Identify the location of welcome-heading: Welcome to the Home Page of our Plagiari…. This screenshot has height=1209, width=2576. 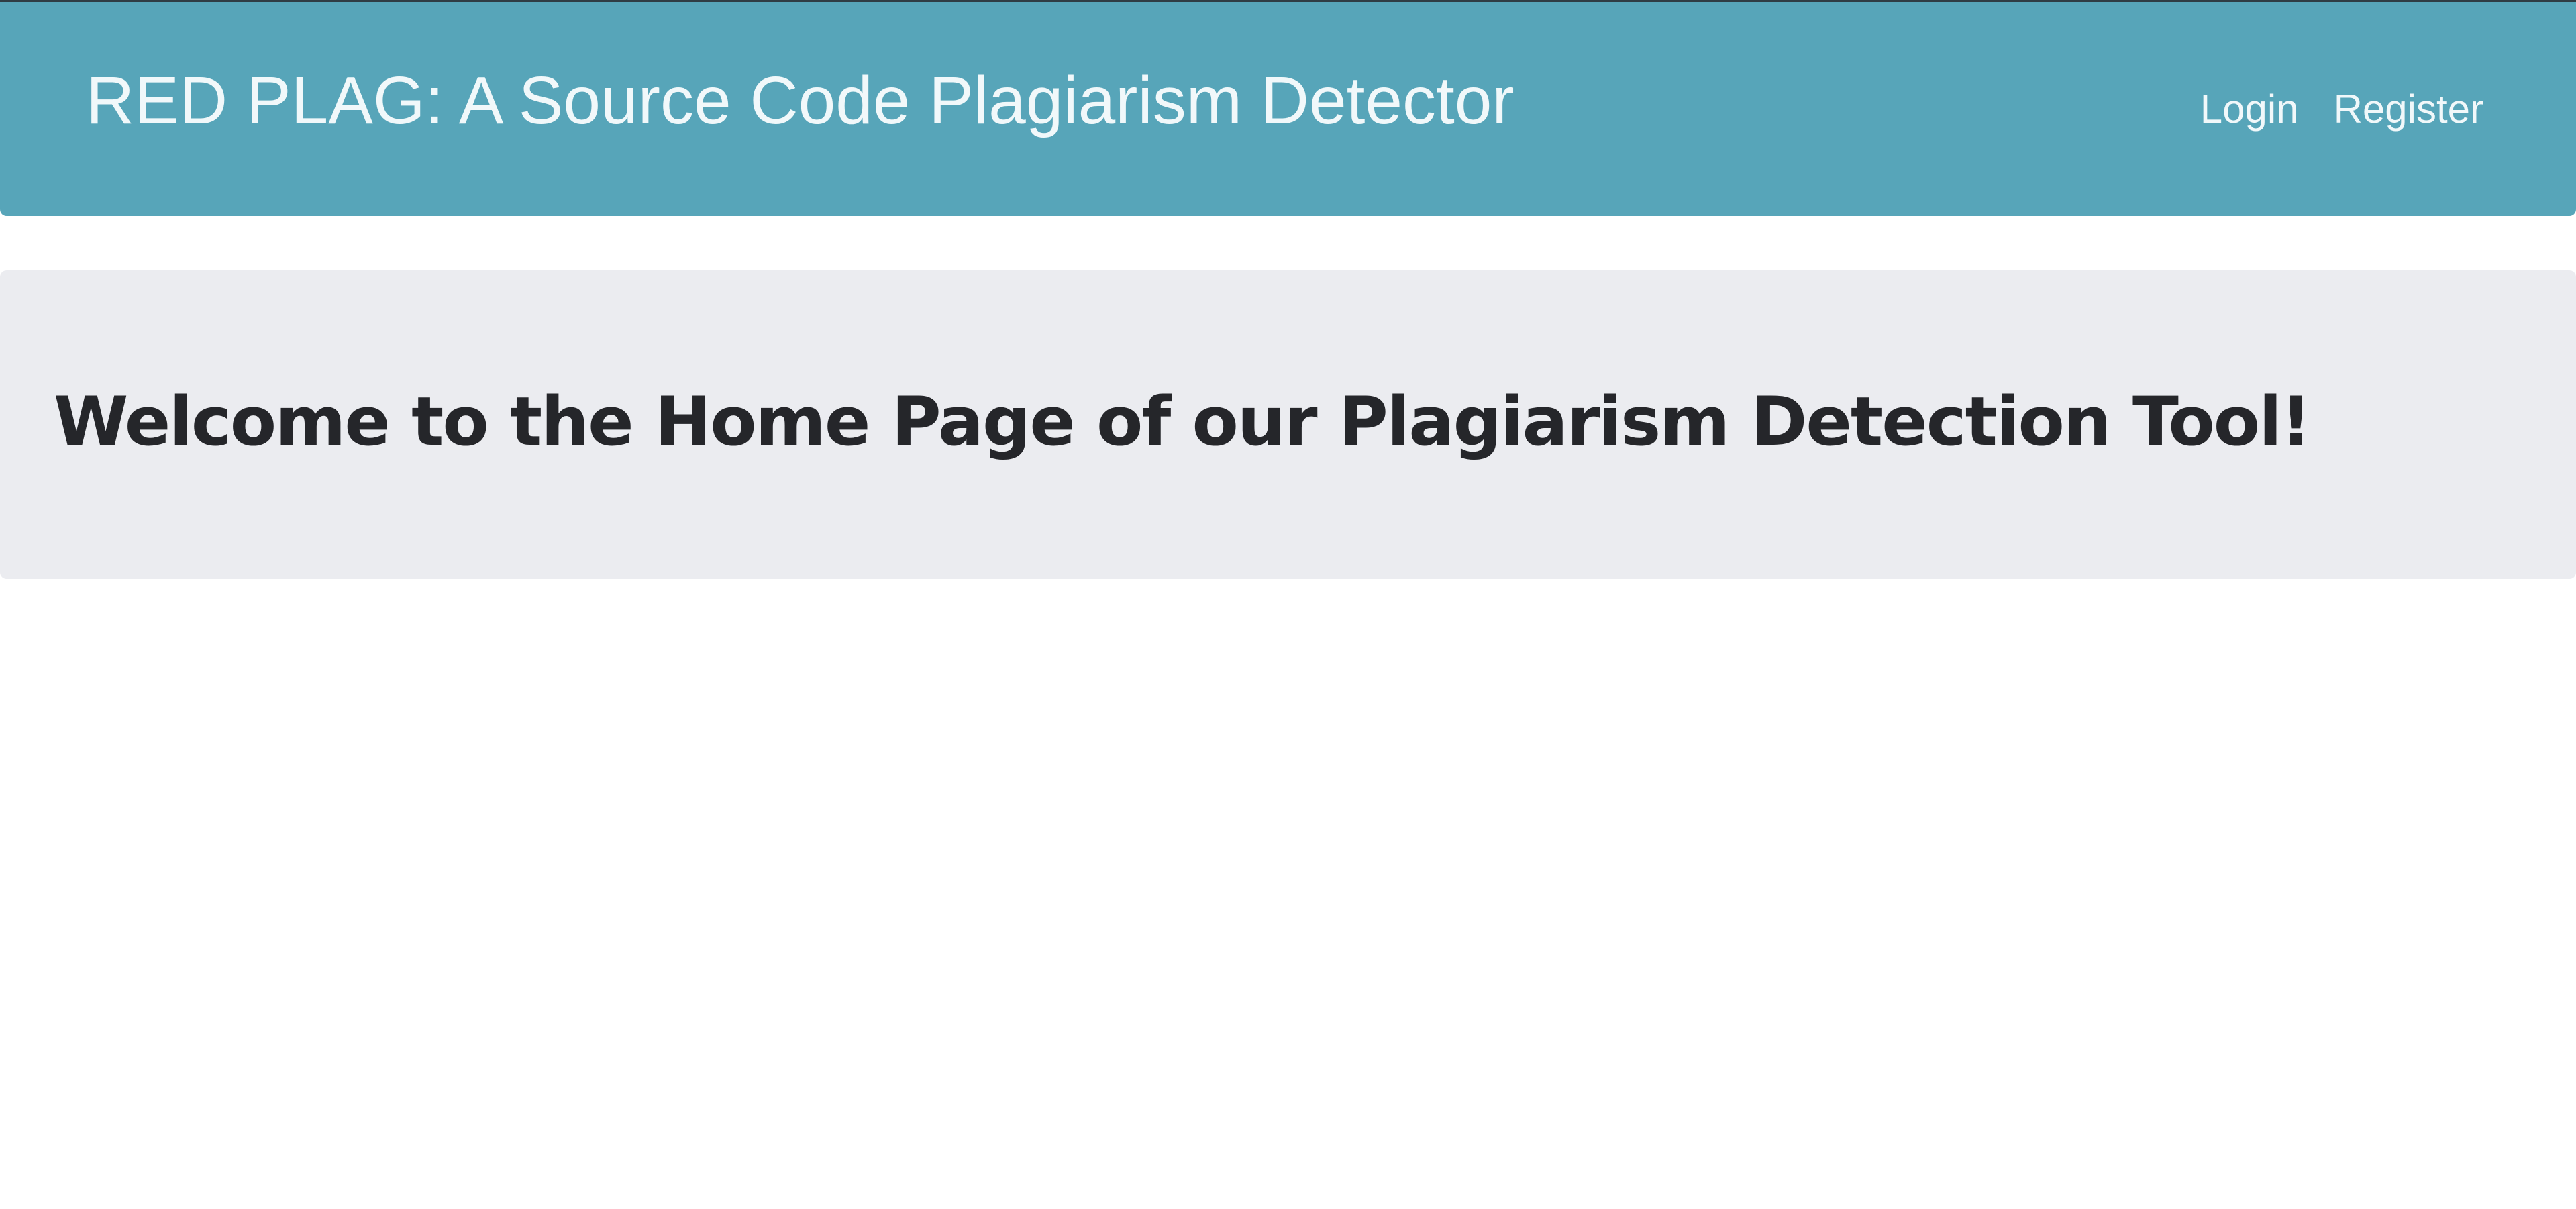
(1183, 421).